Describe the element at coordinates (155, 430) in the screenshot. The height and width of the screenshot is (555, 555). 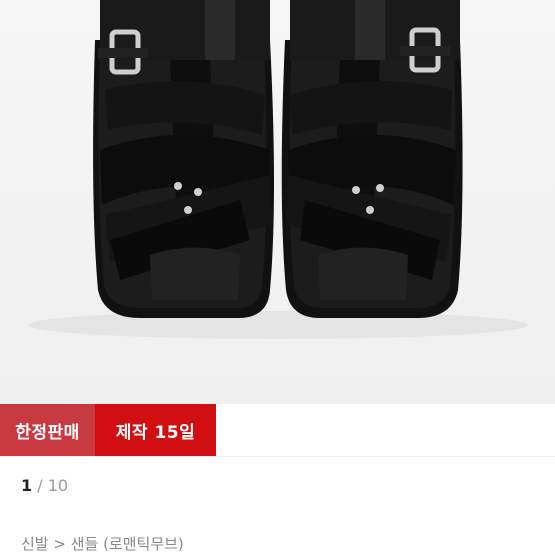
I see `production-time-badge: 제작 15일` at that location.